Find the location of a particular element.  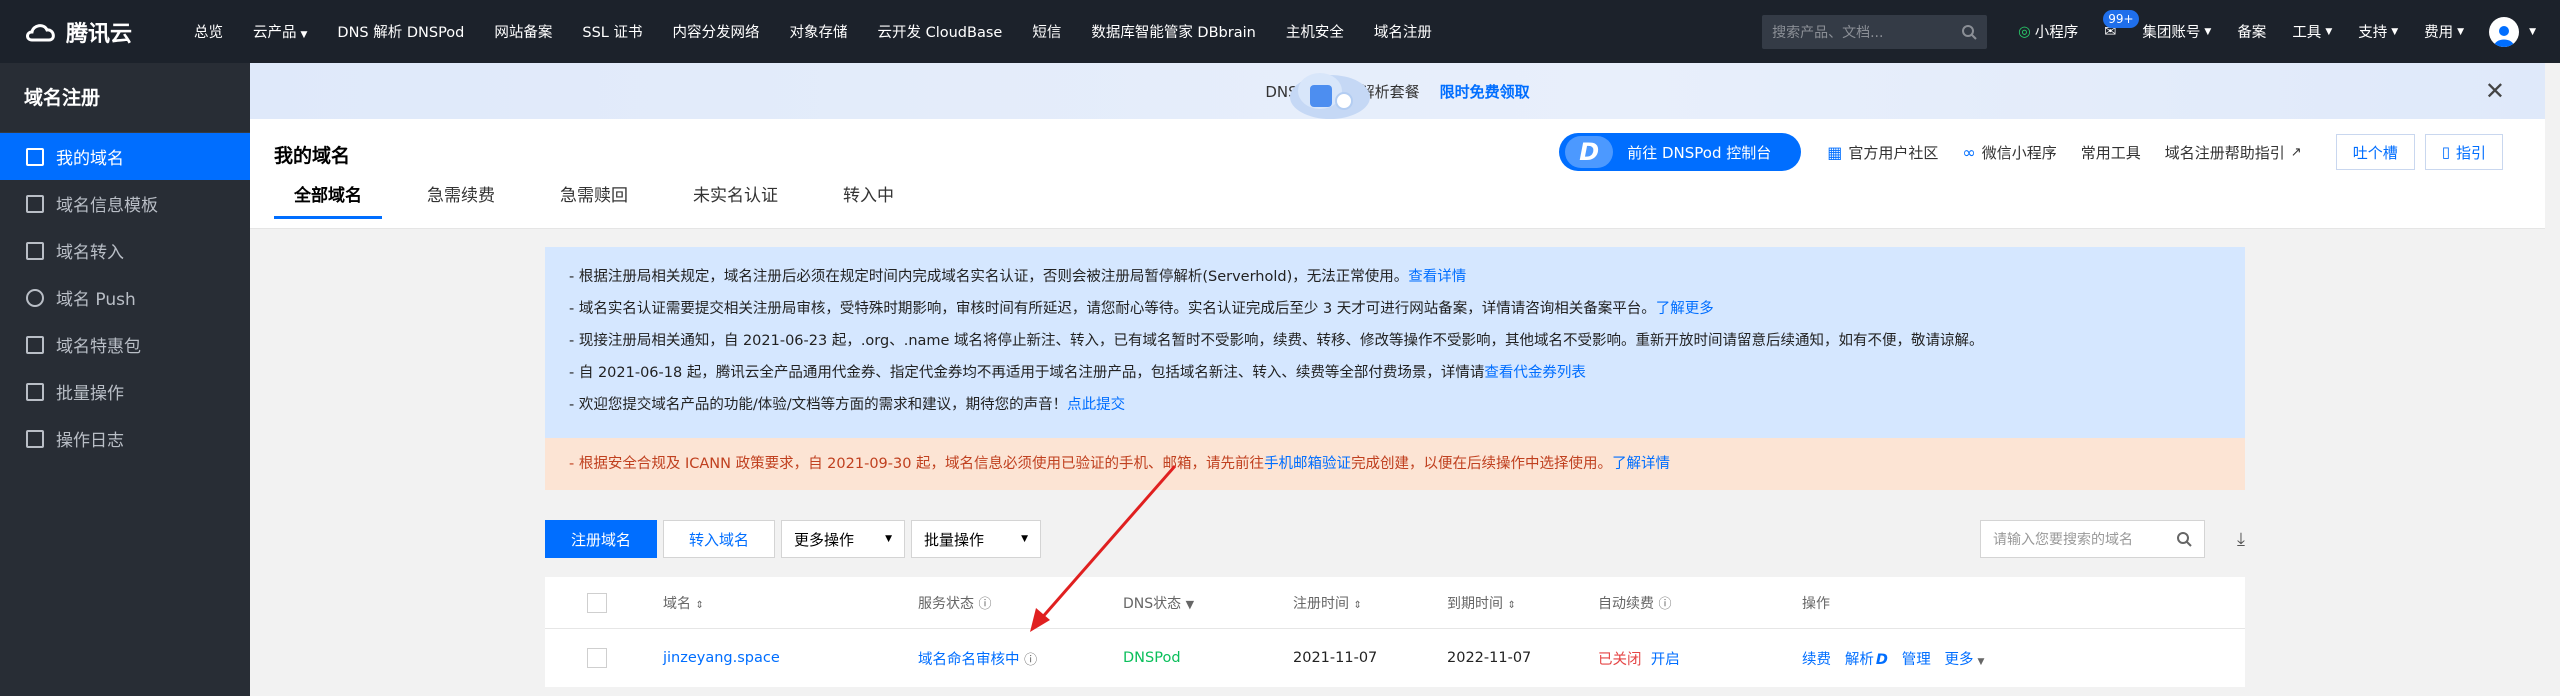

nav-cloud-products: 云产品 ▼ is located at coordinates (280, 31).